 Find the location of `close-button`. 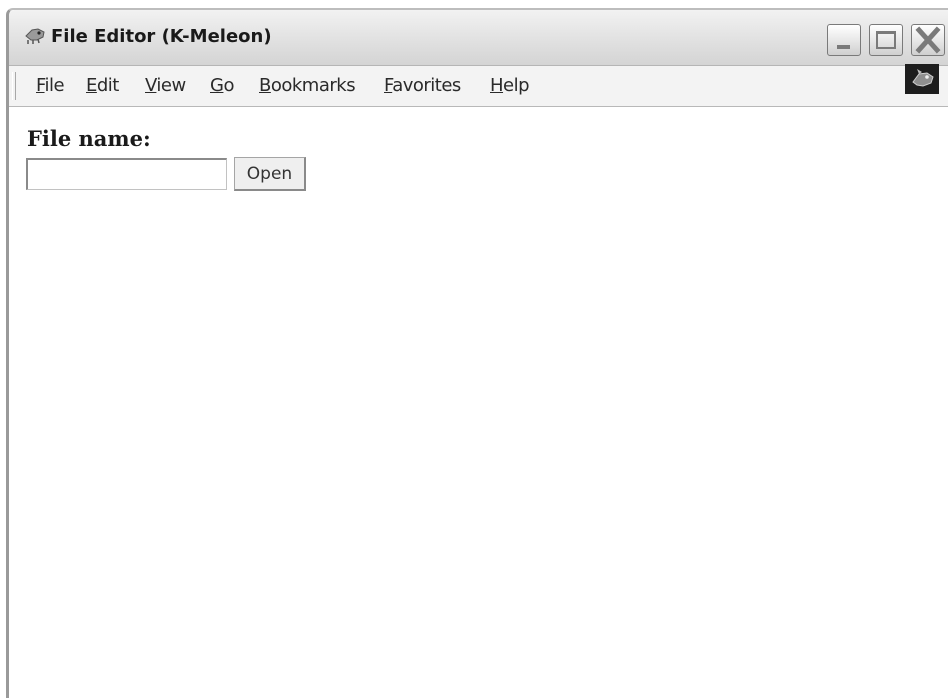

close-button is located at coordinates (928, 40).